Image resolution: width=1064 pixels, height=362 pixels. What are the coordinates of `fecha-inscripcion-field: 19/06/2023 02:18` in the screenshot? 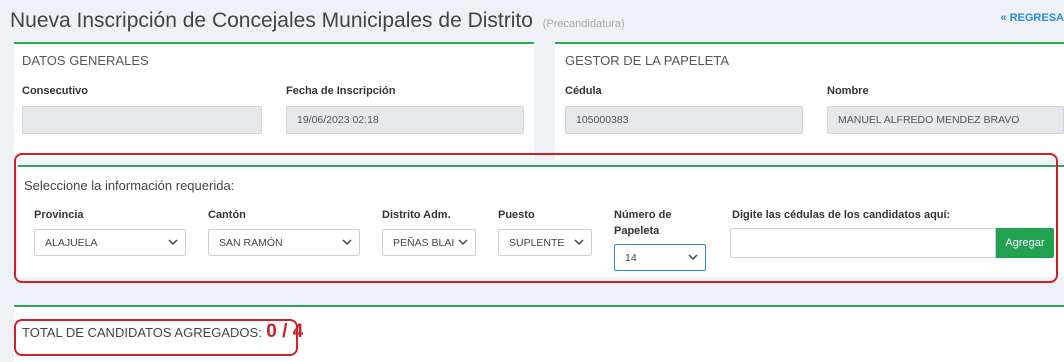 It's located at (405, 120).